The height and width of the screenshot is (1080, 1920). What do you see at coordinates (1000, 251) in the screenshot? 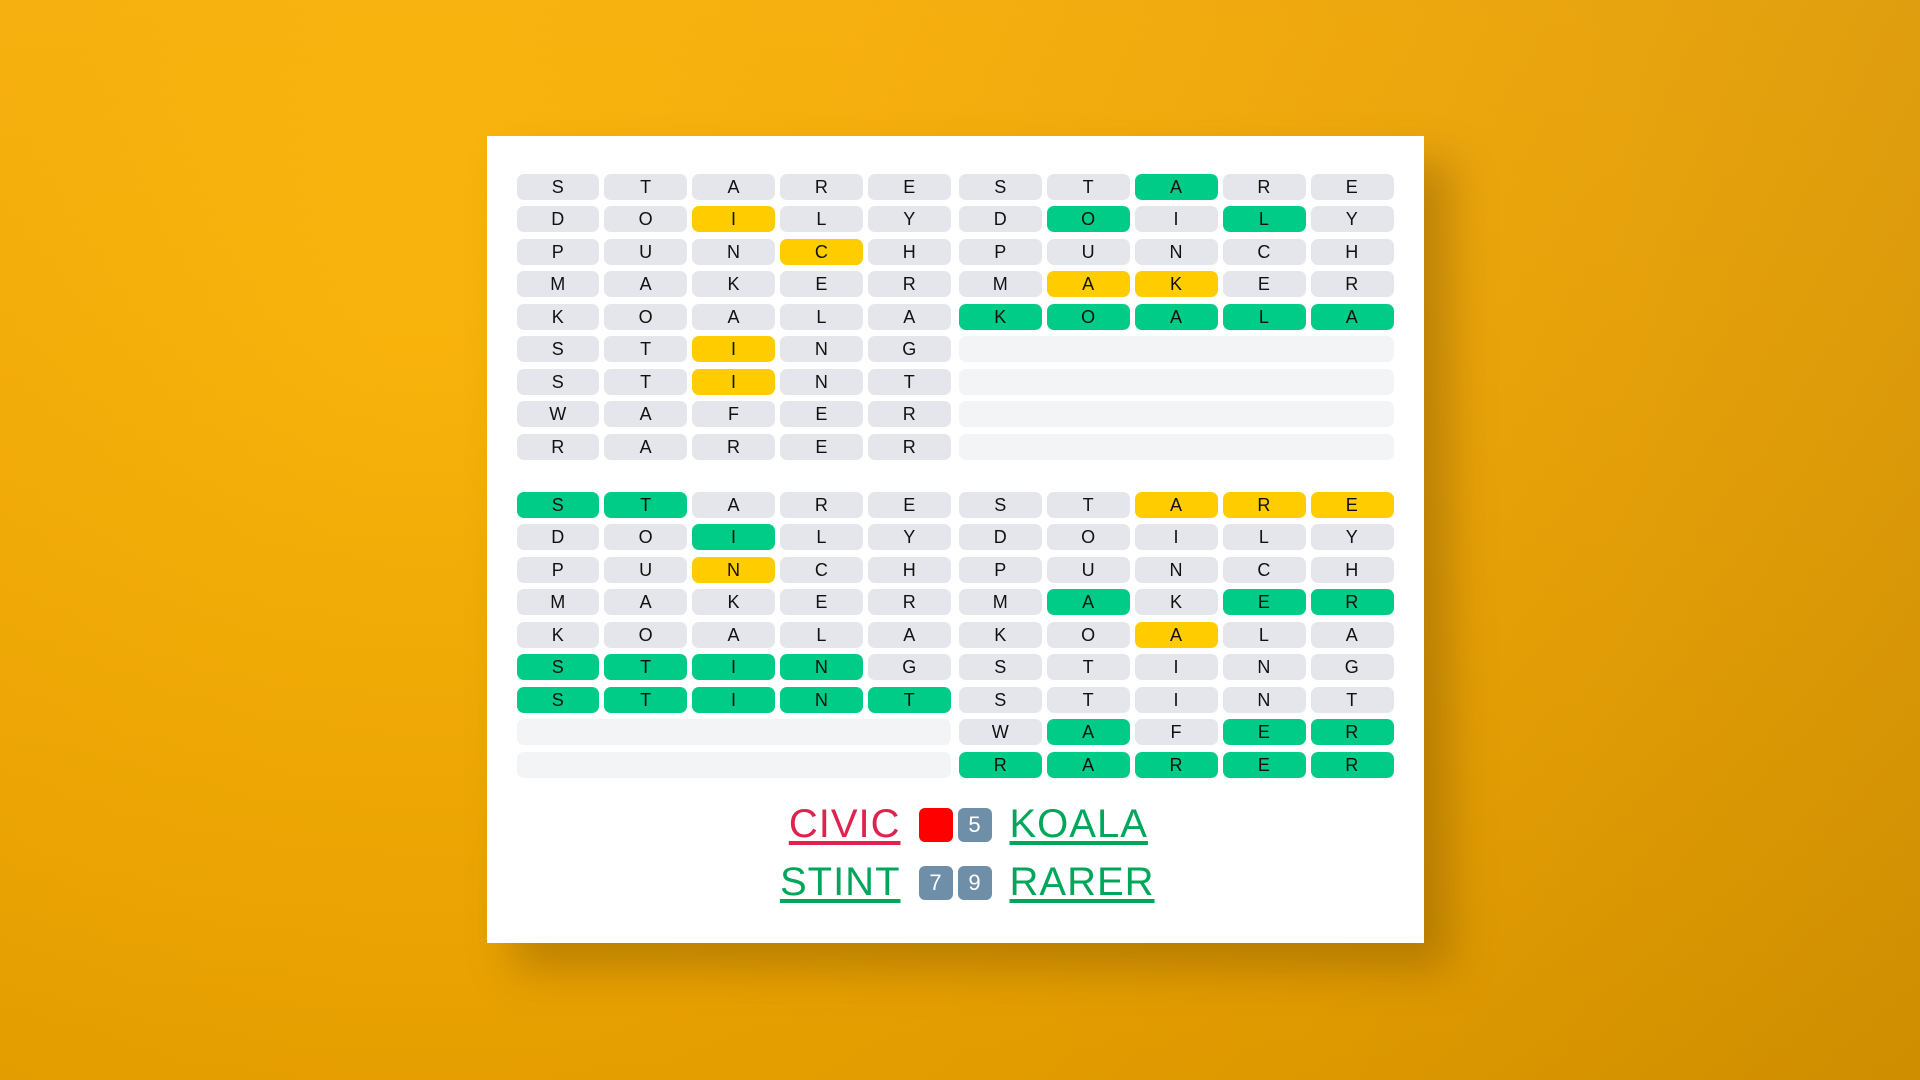
I see `letter-tile: P` at bounding box center [1000, 251].